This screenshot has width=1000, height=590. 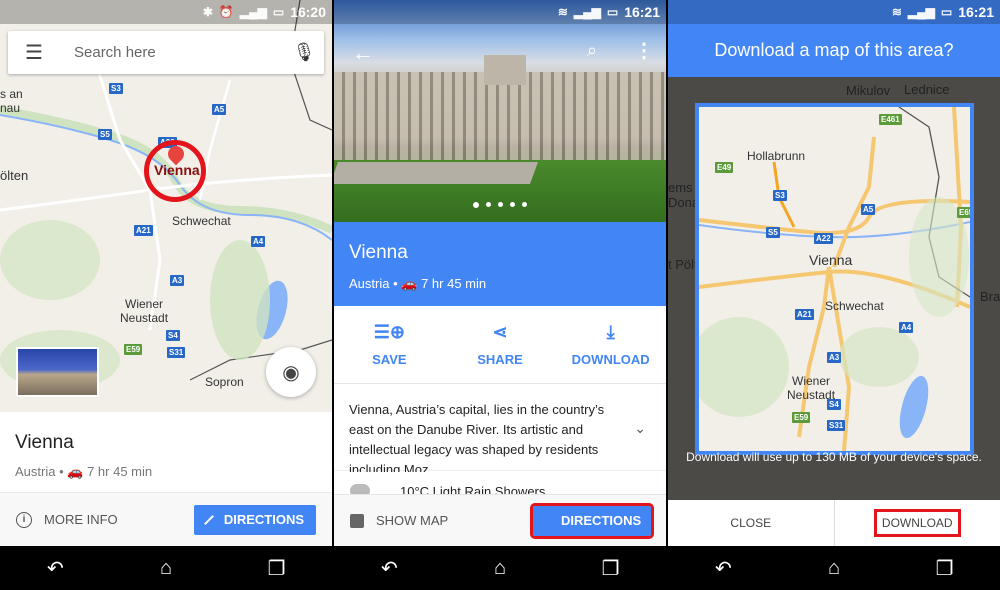 What do you see at coordinates (67, 519) in the screenshot?
I see `more-info-button: i MORE INFO` at bounding box center [67, 519].